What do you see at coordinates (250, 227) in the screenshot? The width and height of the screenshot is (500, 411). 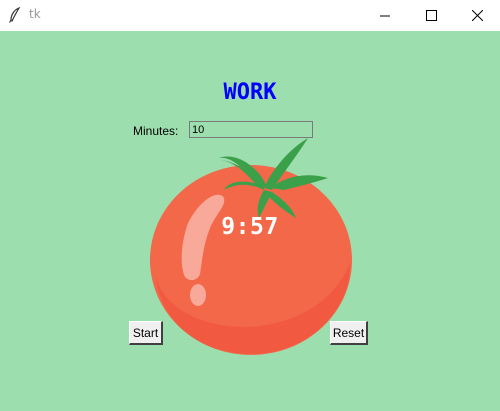 I see `timer-display: 9:57` at bounding box center [250, 227].